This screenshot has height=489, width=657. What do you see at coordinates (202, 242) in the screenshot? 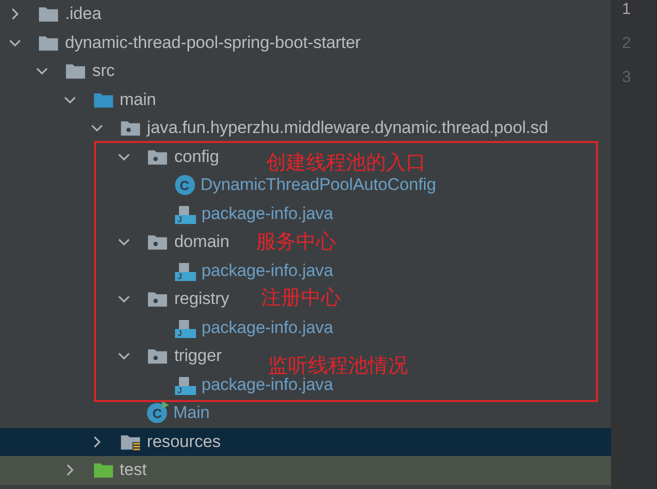
I see `tree-item-label: domain` at bounding box center [202, 242].